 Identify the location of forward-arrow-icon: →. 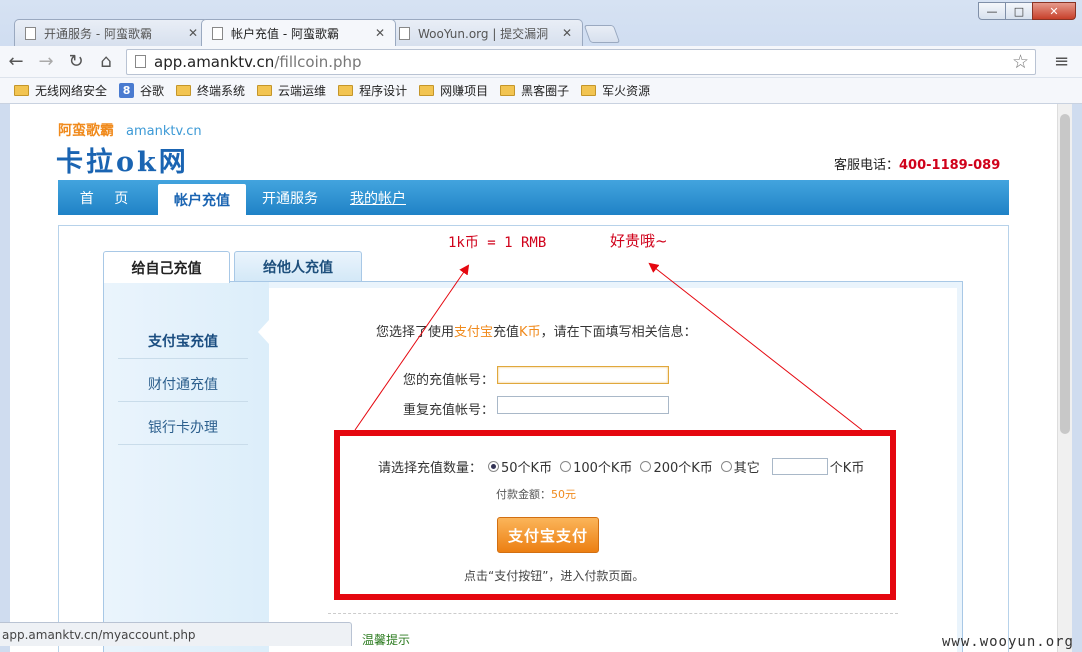
(46, 62).